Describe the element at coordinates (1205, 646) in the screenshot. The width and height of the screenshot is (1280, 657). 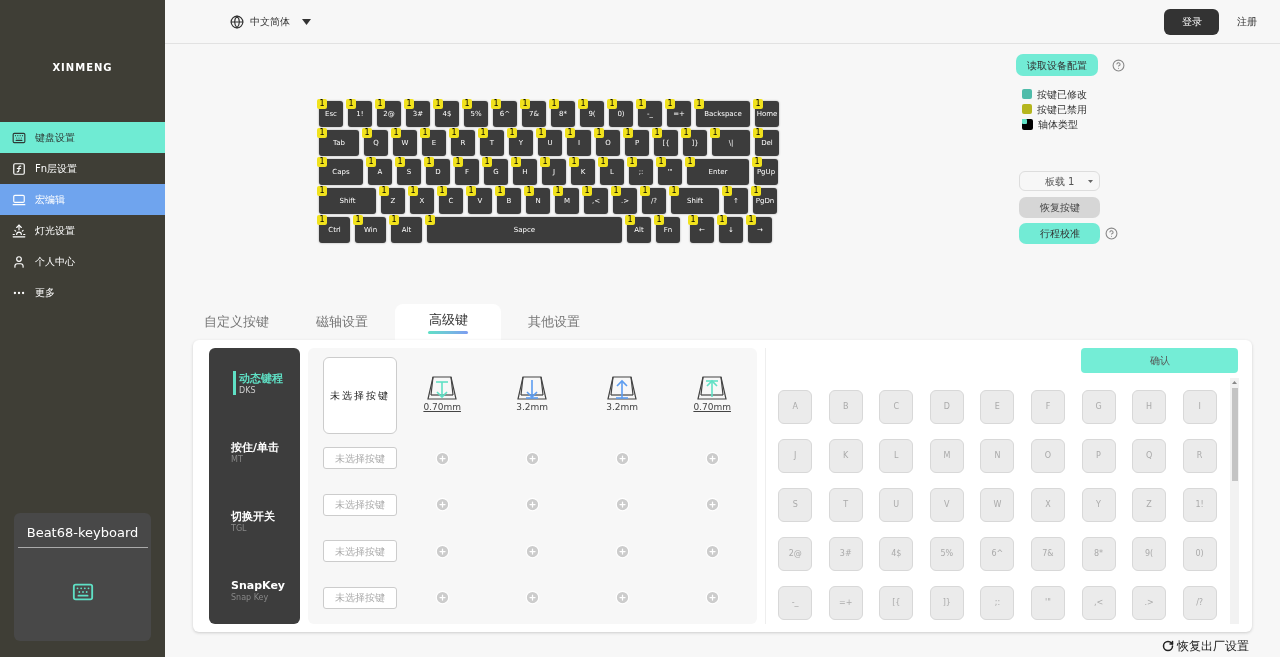
I see `factory-reset-link: 恢复出厂设置` at that location.